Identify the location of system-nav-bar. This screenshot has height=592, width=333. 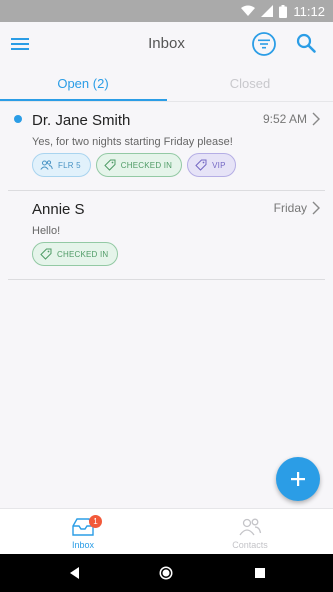
(166, 573).